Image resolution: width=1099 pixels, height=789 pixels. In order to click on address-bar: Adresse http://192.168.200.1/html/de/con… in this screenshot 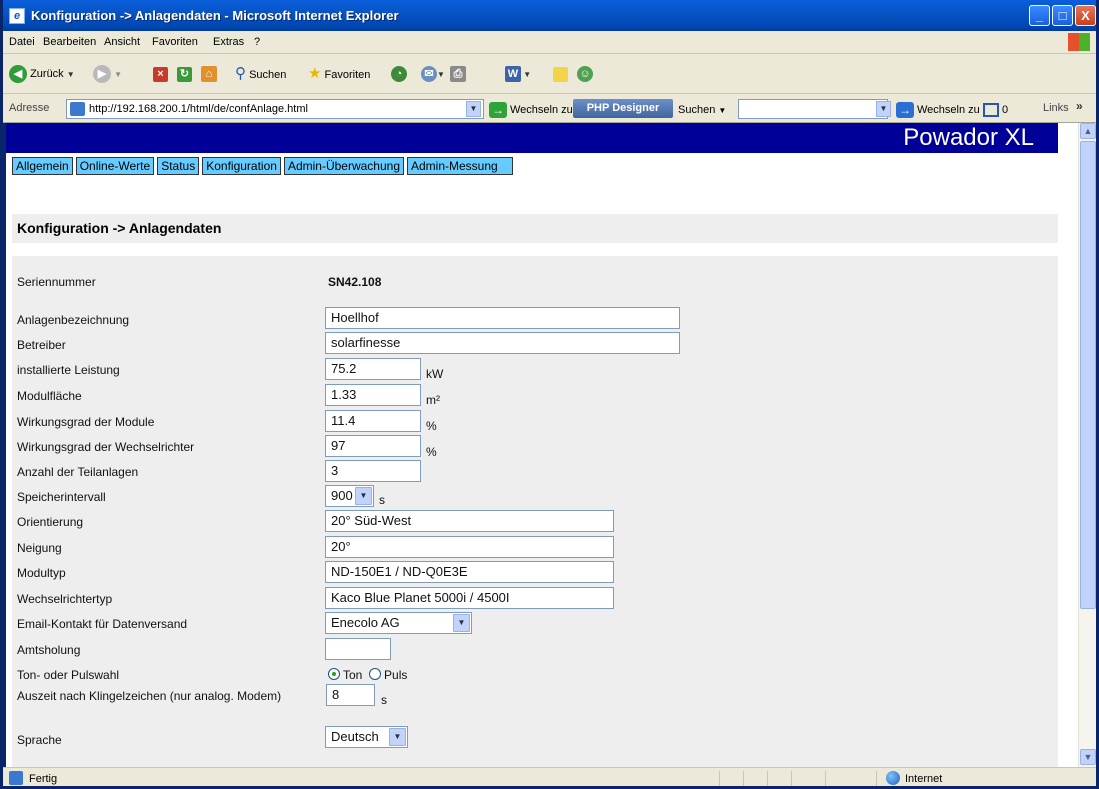, I will do `click(549, 108)`.